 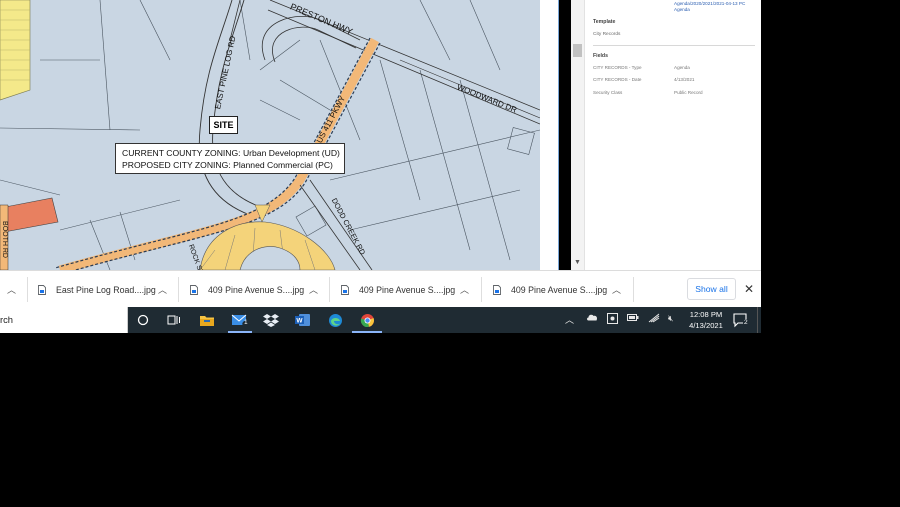 What do you see at coordinates (706, 314) in the screenshot?
I see `clock-time: 12:08 PM` at bounding box center [706, 314].